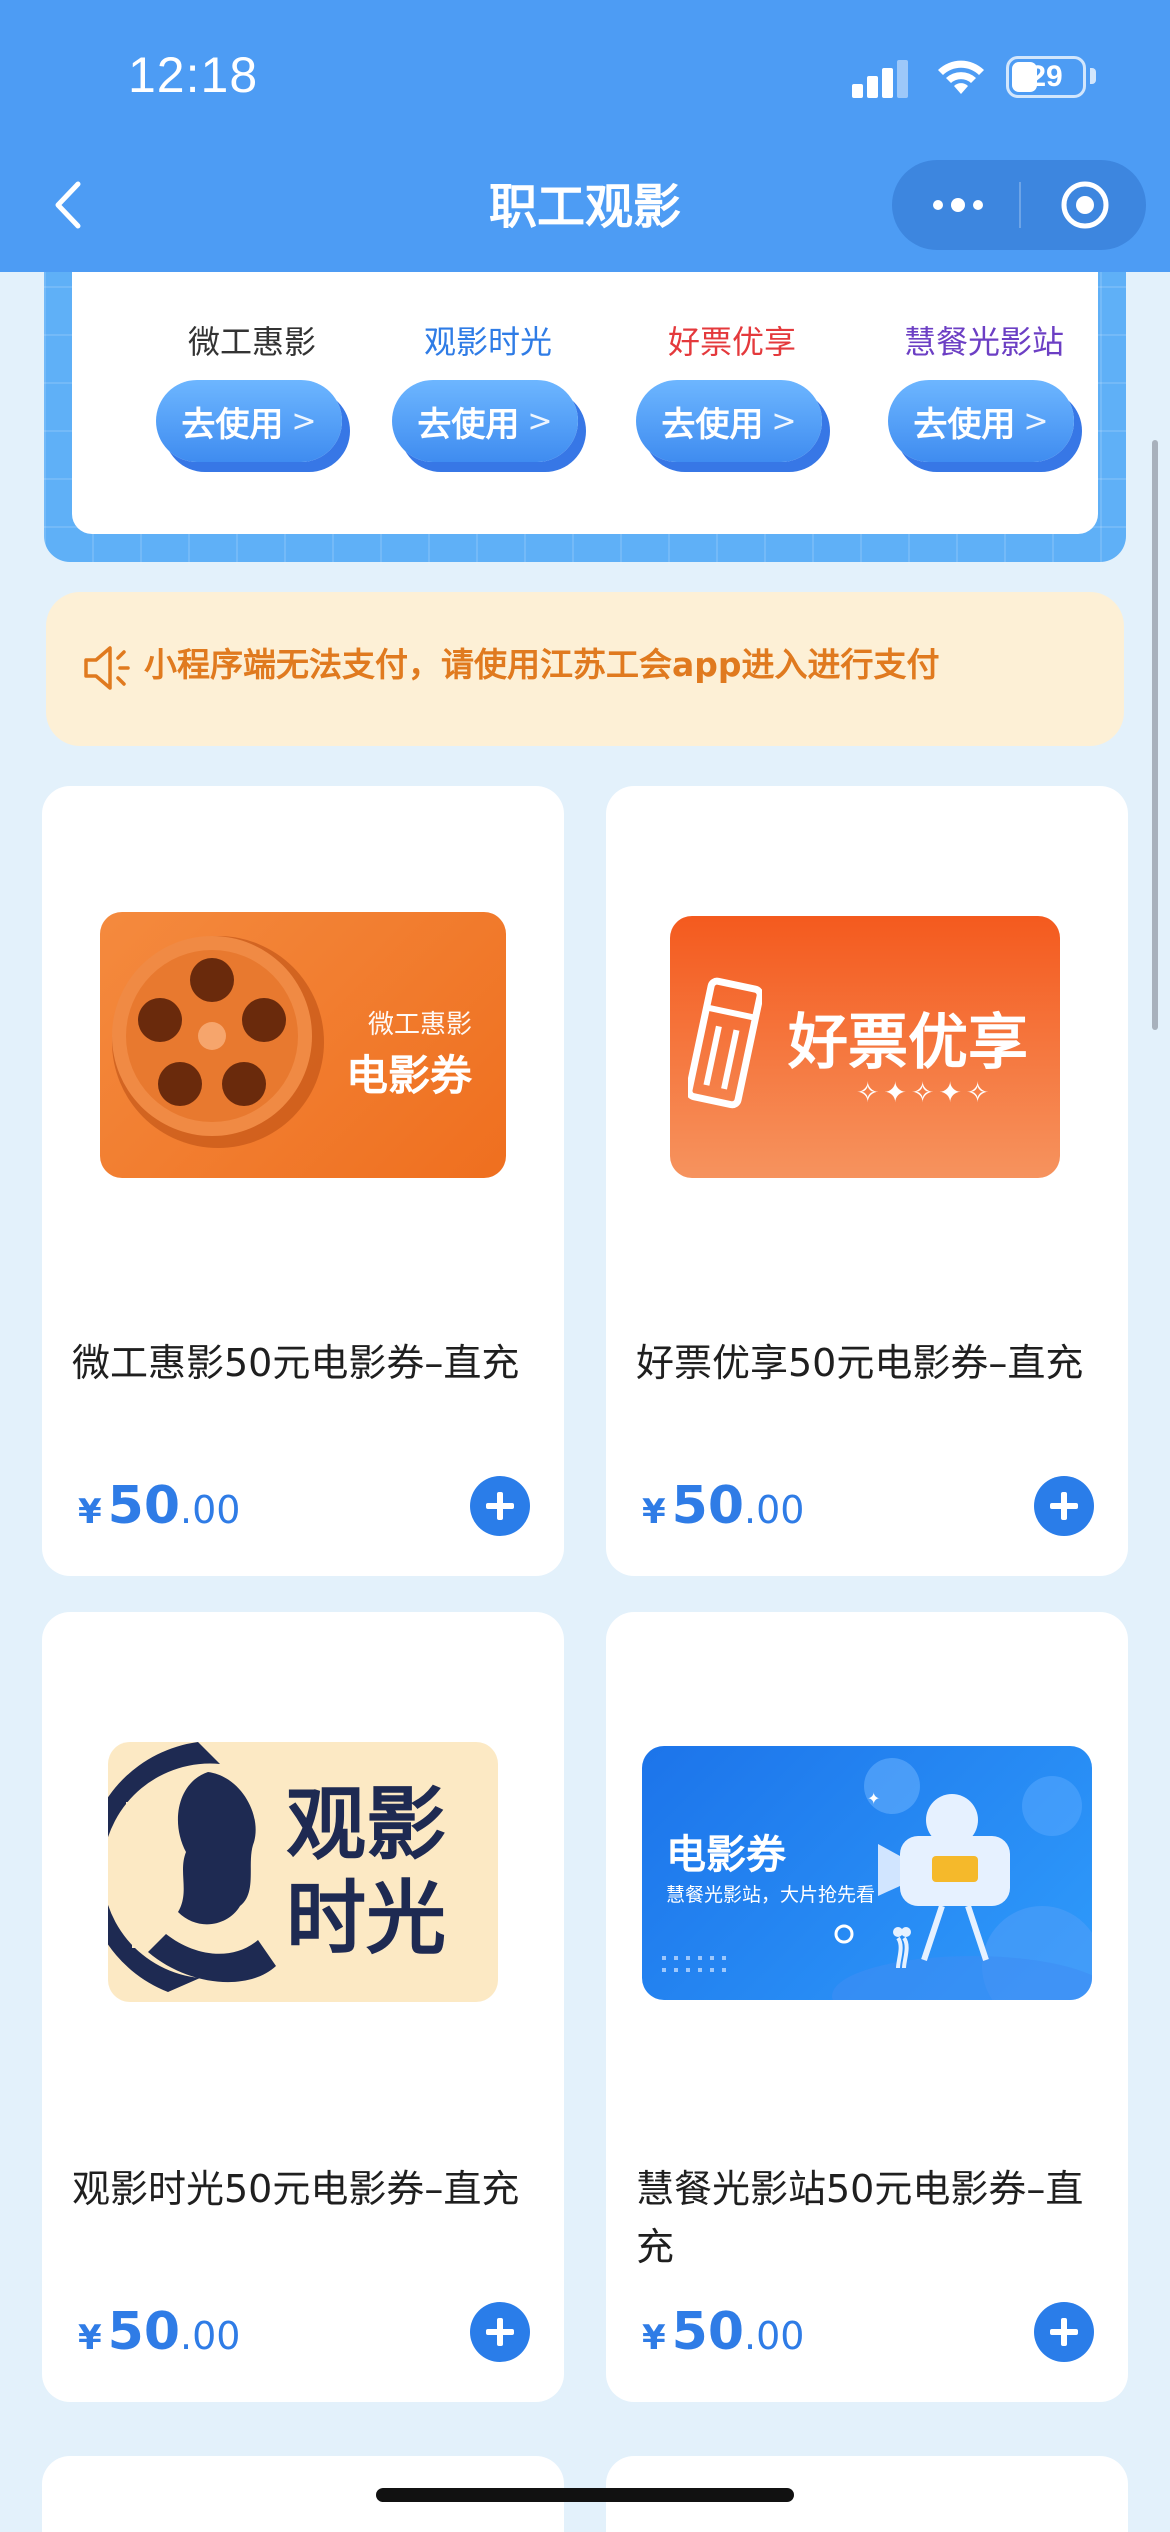 This screenshot has height=2532, width=1170. Describe the element at coordinates (961, 77) in the screenshot. I see `wifi-icon` at that location.